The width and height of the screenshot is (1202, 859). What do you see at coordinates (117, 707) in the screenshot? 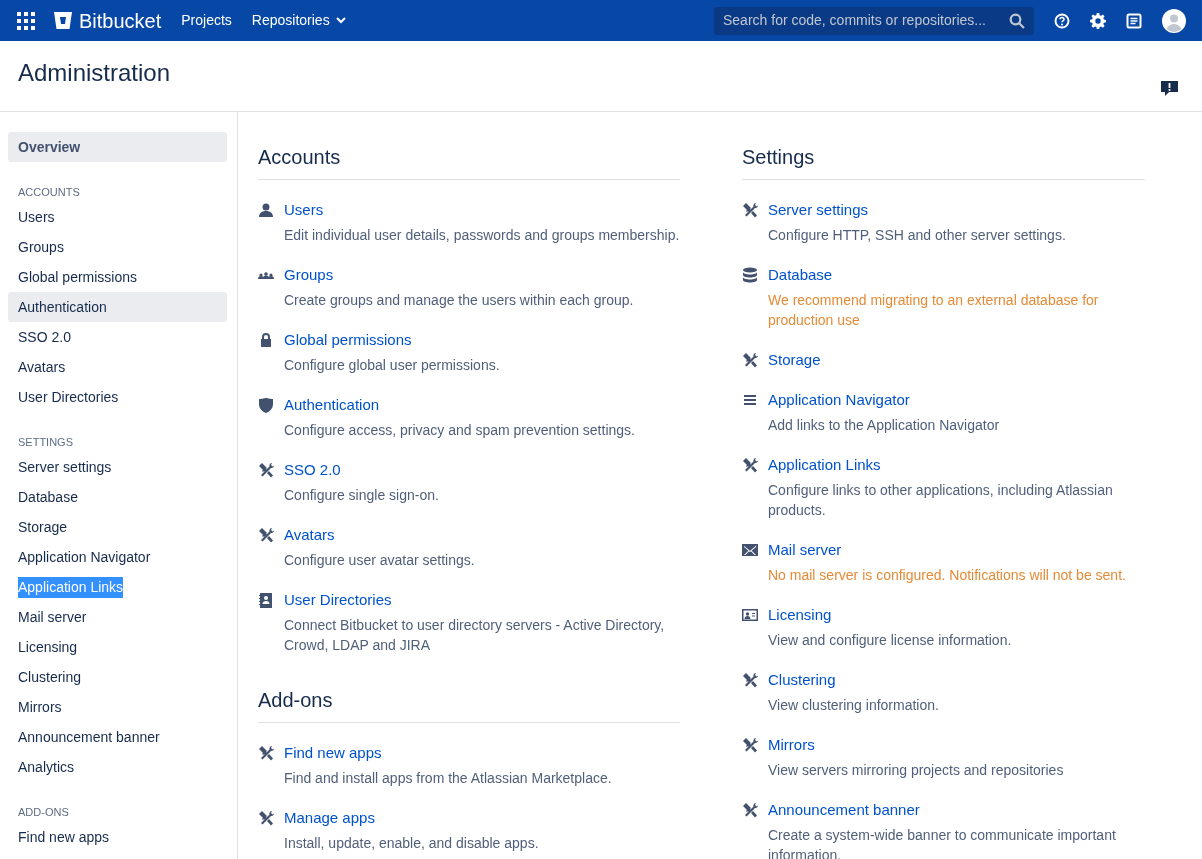
I see `sidebar-item: Mirrors` at bounding box center [117, 707].